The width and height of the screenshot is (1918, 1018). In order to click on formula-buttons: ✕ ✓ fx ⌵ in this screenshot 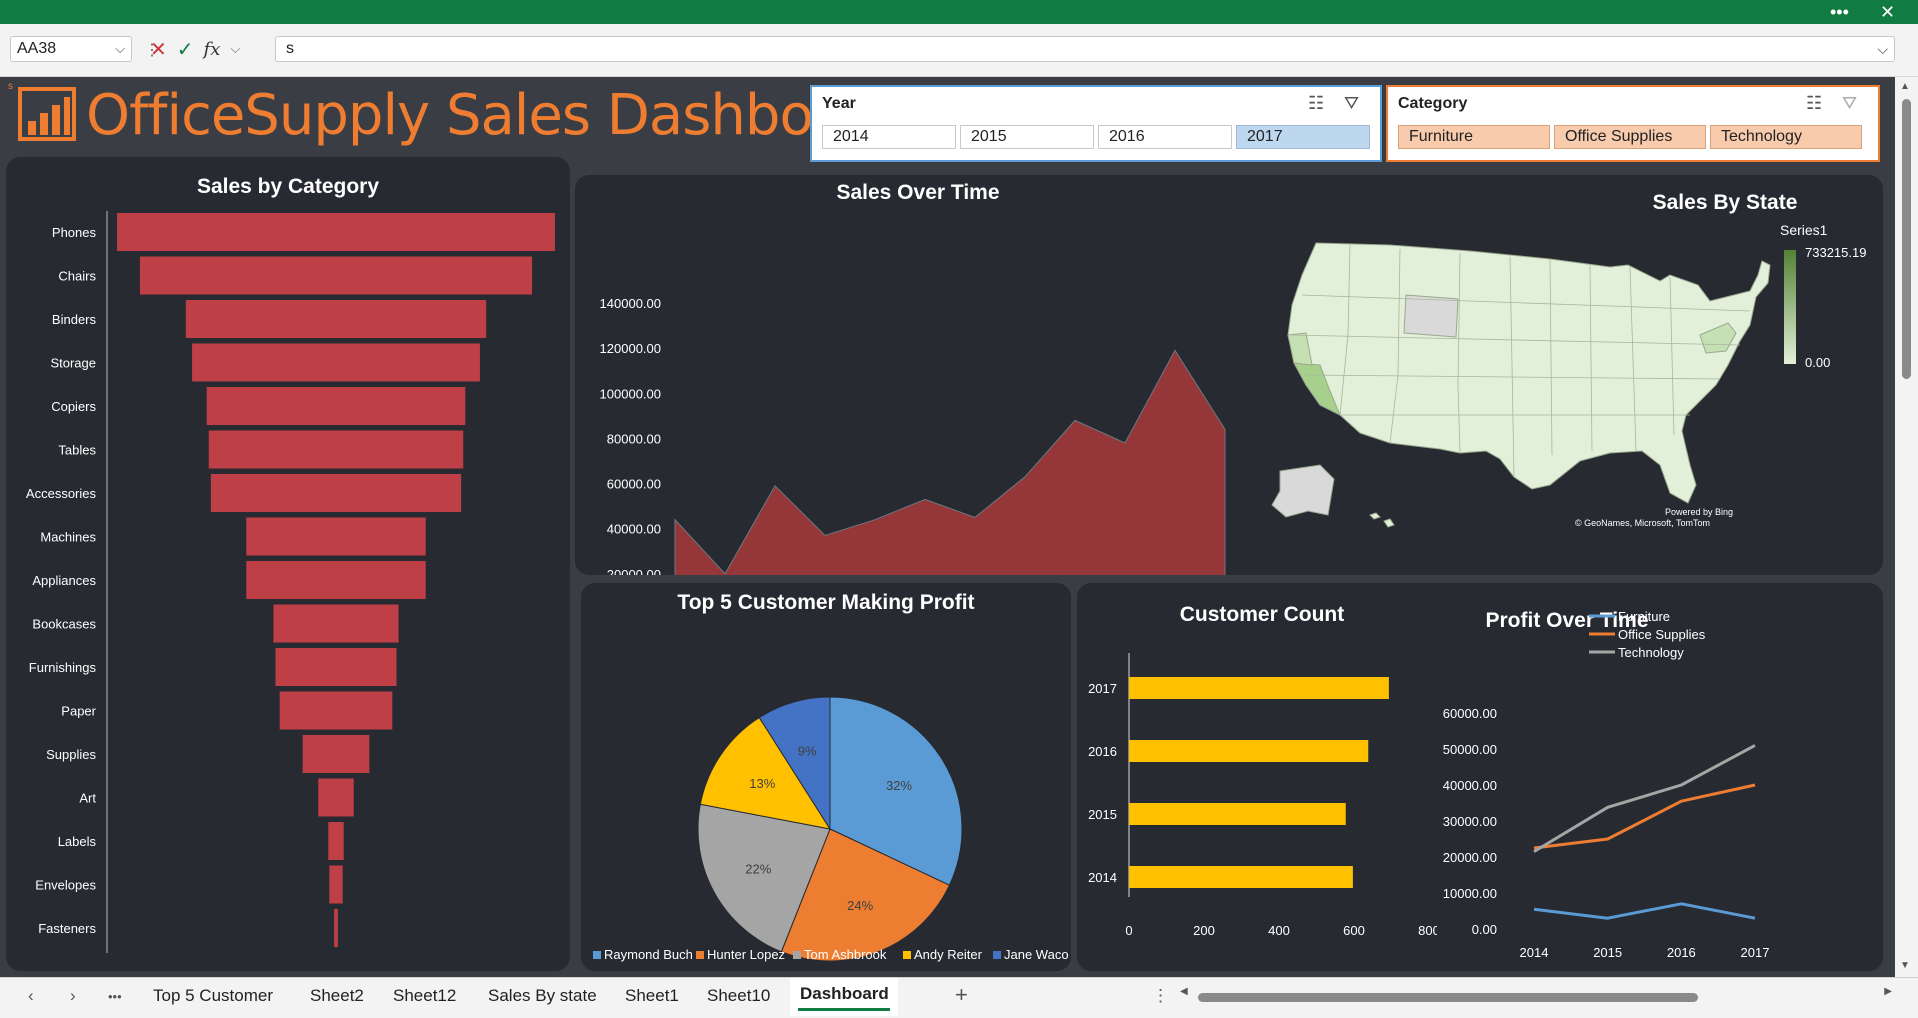, I will do `click(195, 49)`.